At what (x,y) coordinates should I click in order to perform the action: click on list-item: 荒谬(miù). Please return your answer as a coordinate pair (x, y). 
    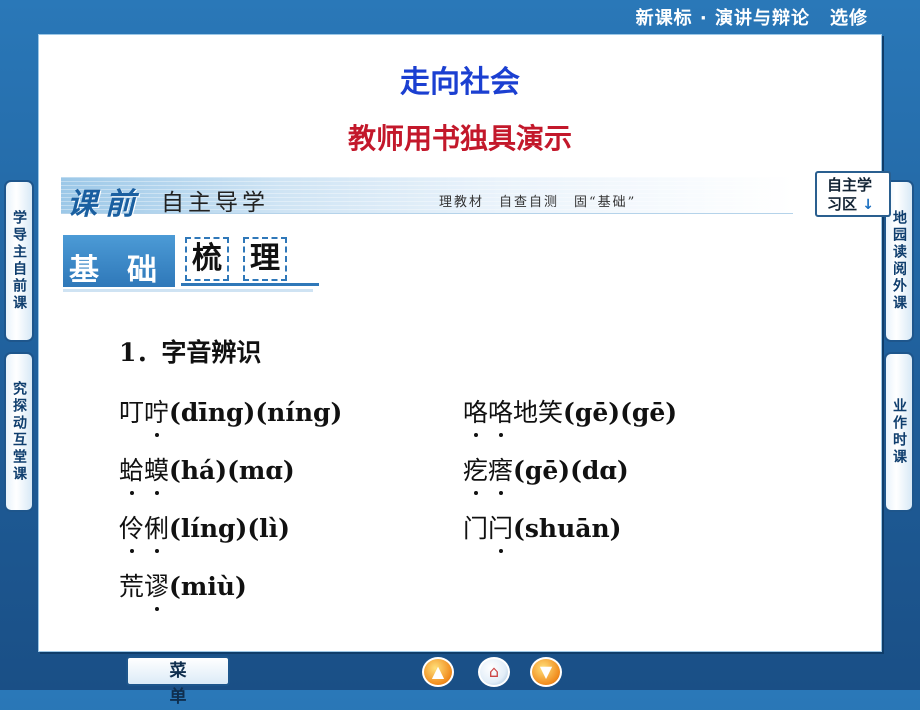
    Looking at the image, I should click on (183, 589).